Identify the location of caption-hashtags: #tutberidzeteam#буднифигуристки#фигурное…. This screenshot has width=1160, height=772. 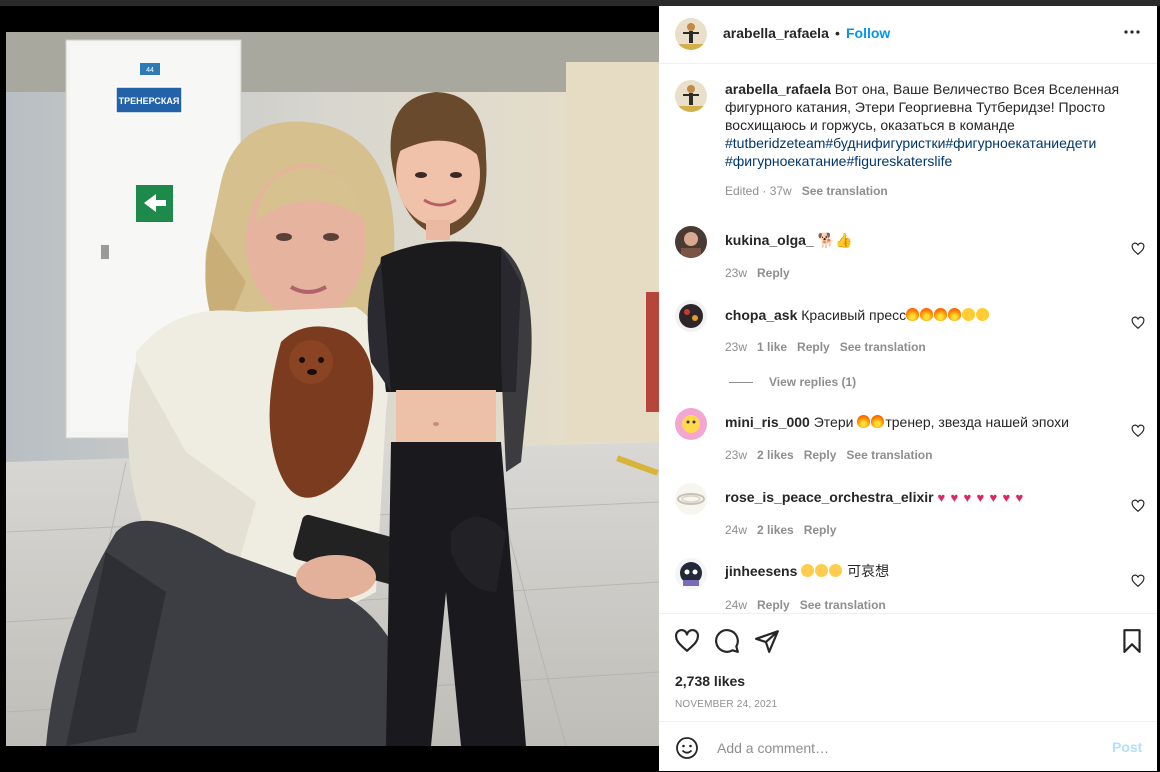
(910, 152).